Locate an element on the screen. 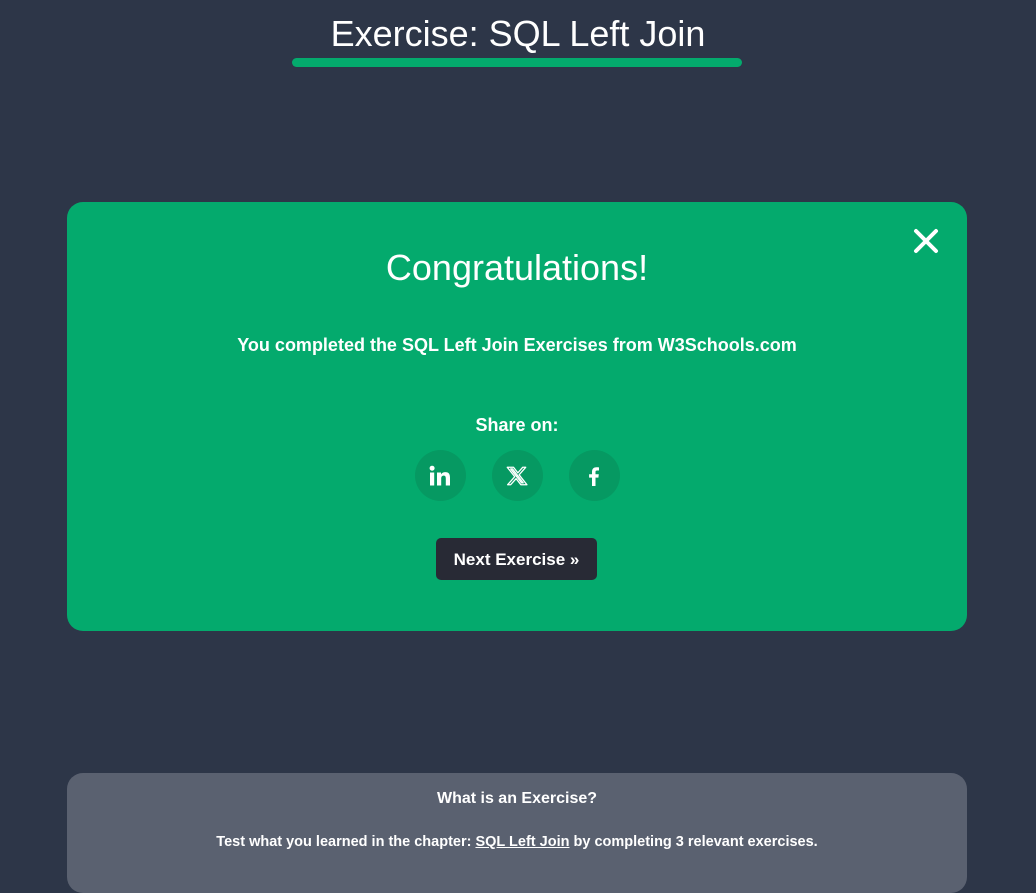 The height and width of the screenshot is (893, 1036). info-title: What is an Exercise? is located at coordinates (517, 798).